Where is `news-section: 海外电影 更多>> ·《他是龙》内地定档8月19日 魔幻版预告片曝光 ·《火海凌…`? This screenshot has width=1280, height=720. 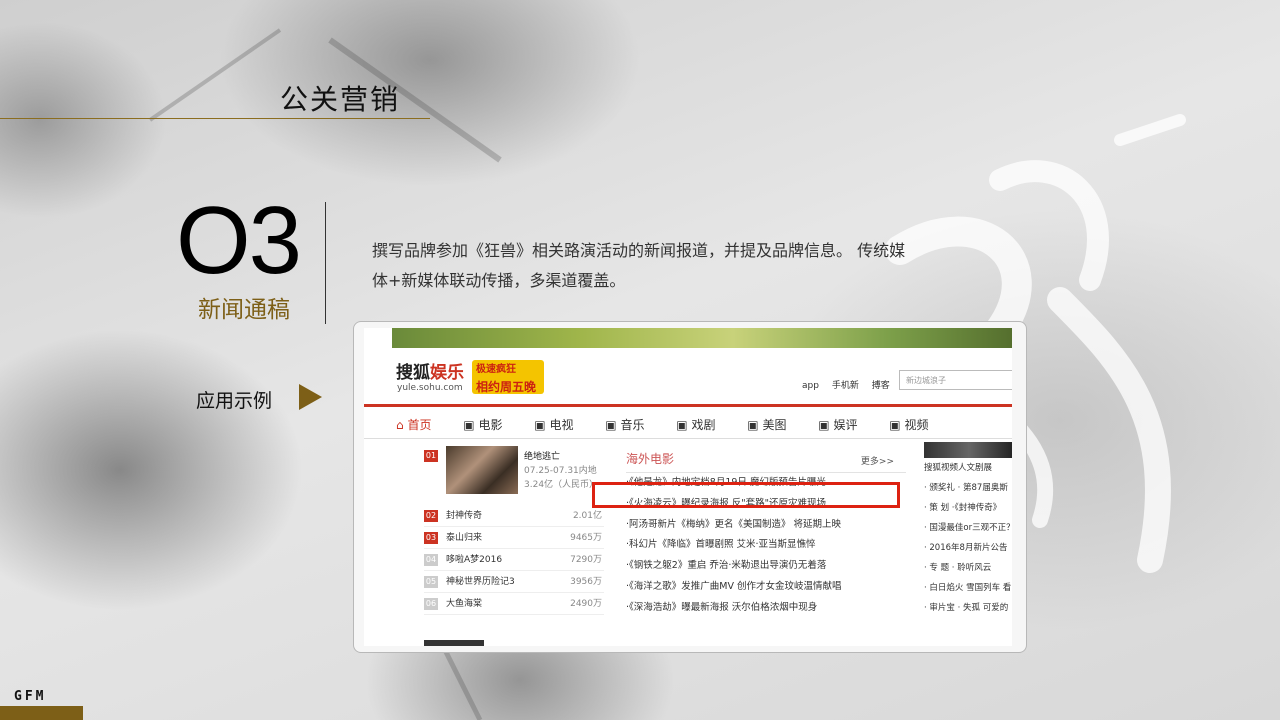
news-section: 海外电影 更多>> ·《他是龙》内地定档8月19日 魔幻版预告片曝光 ·《火海凌… is located at coordinates (749, 534).